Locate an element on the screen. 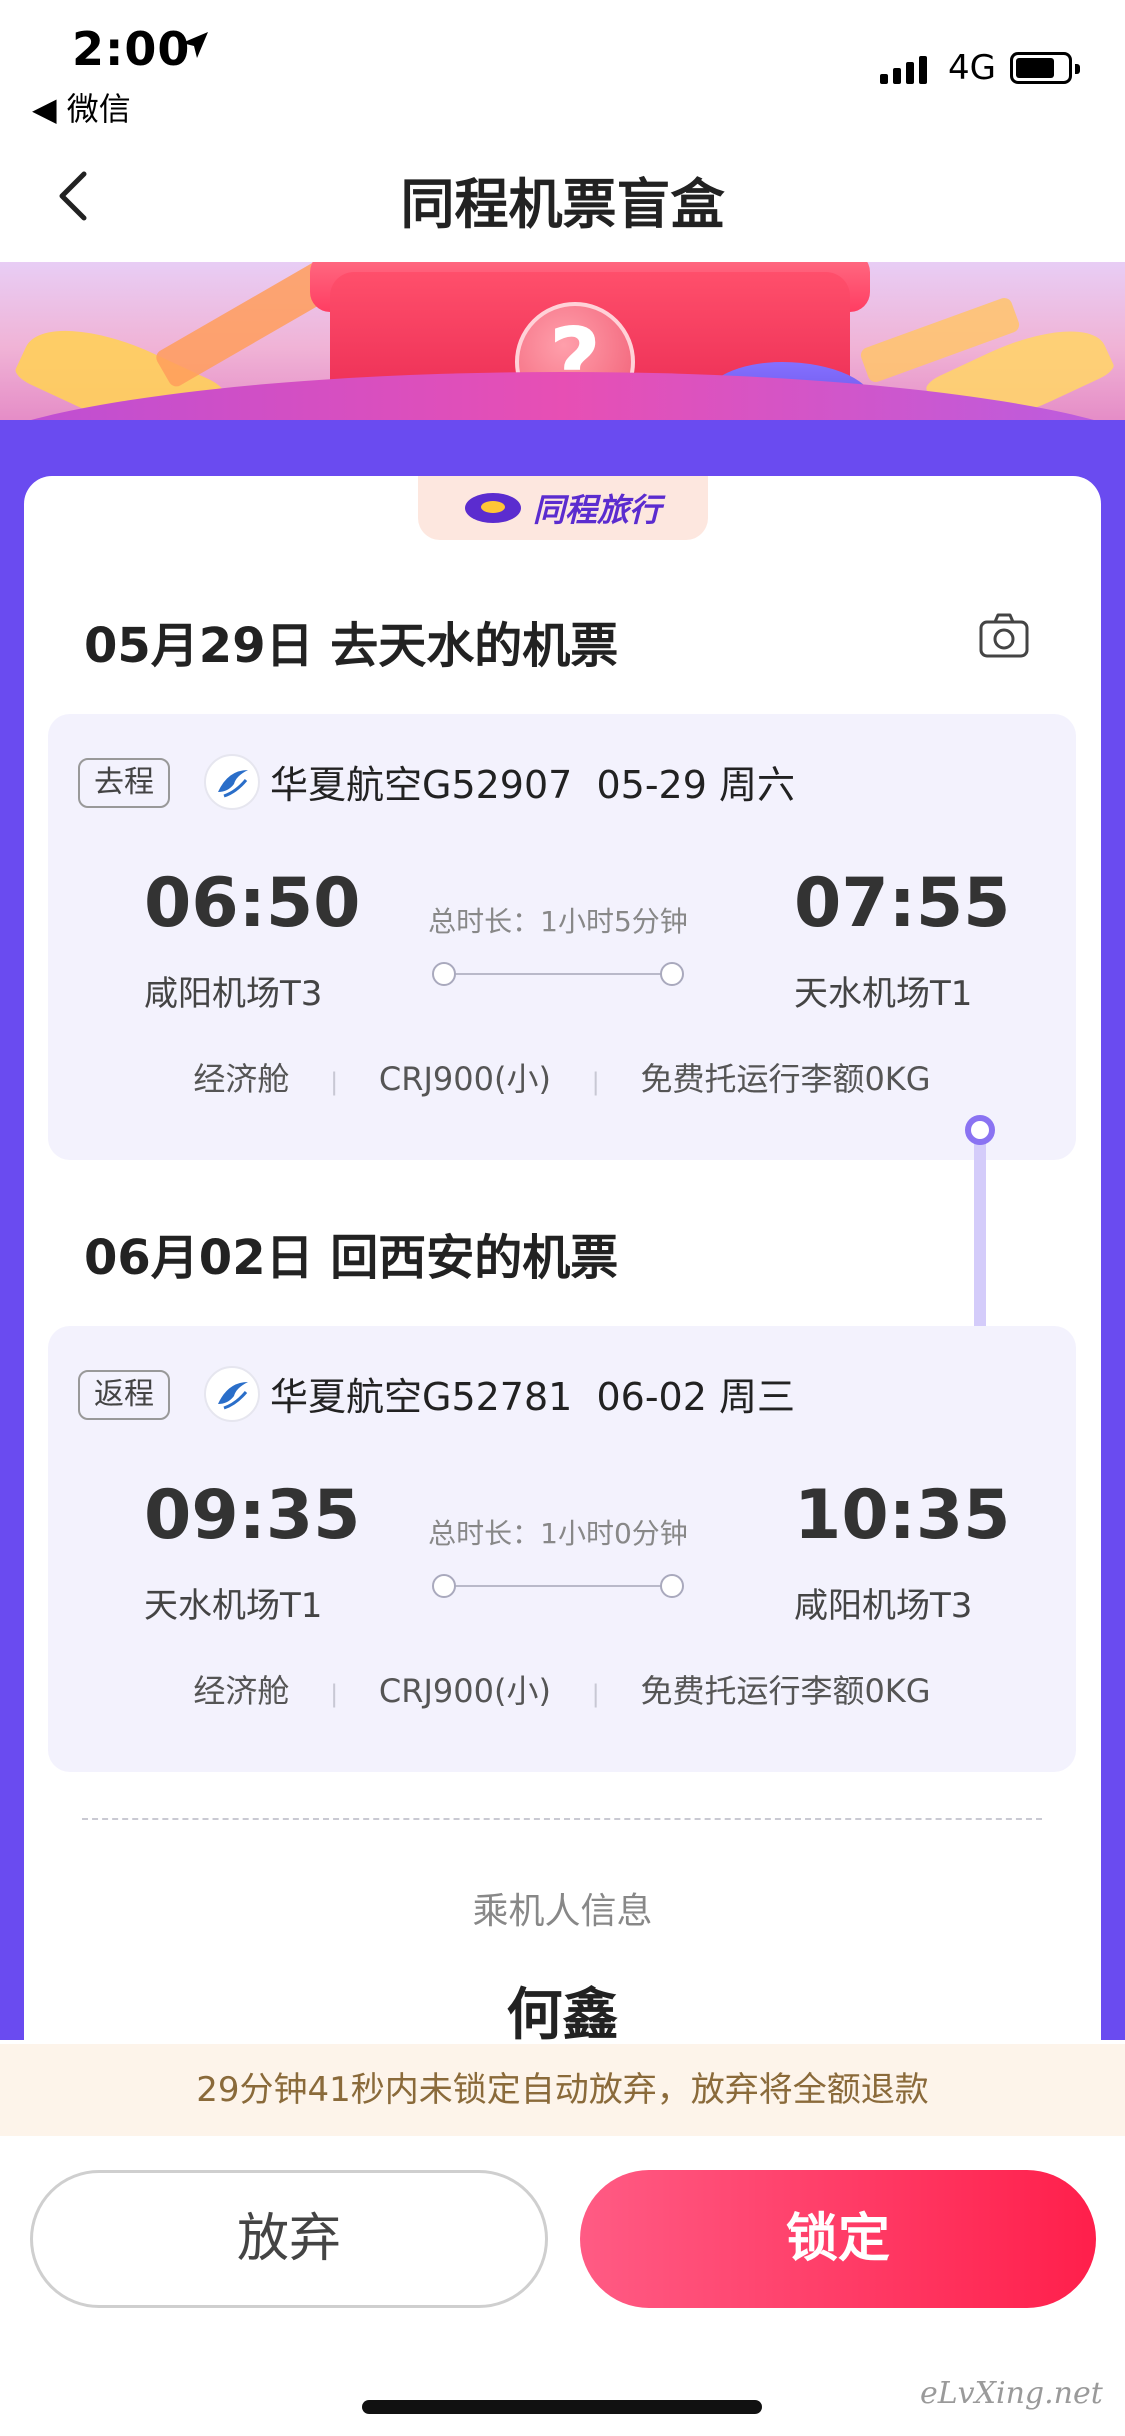 The height and width of the screenshot is (2436, 1125). brand-tab: 同程旅行 is located at coordinates (563, 508).